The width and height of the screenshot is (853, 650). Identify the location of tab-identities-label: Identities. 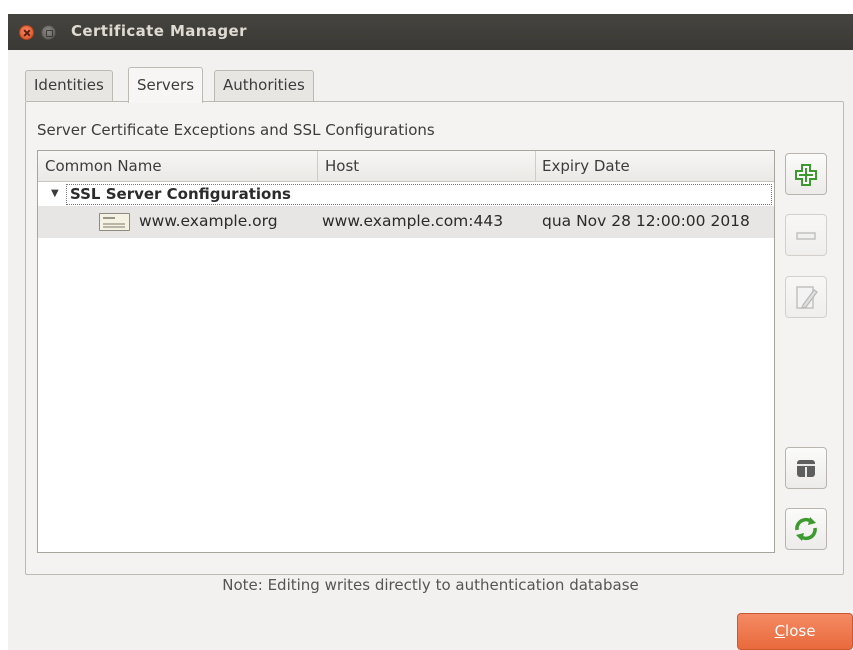
(69, 85).